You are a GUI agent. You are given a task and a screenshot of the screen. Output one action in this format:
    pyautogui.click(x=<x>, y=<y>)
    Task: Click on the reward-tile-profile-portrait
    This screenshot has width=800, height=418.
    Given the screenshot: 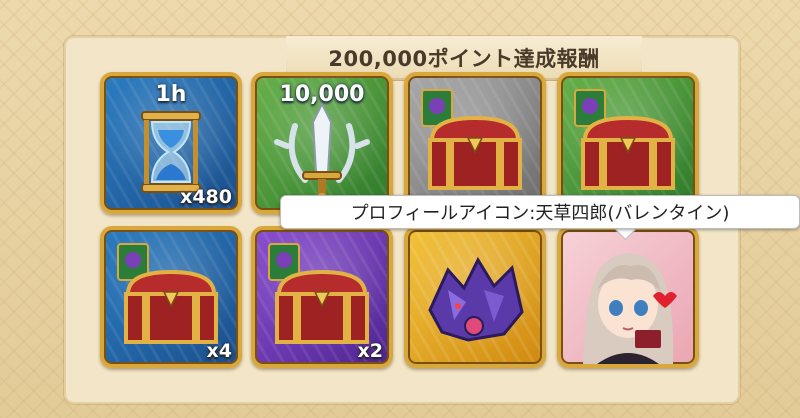 What is the action you would take?
    pyautogui.click(x=628, y=297)
    